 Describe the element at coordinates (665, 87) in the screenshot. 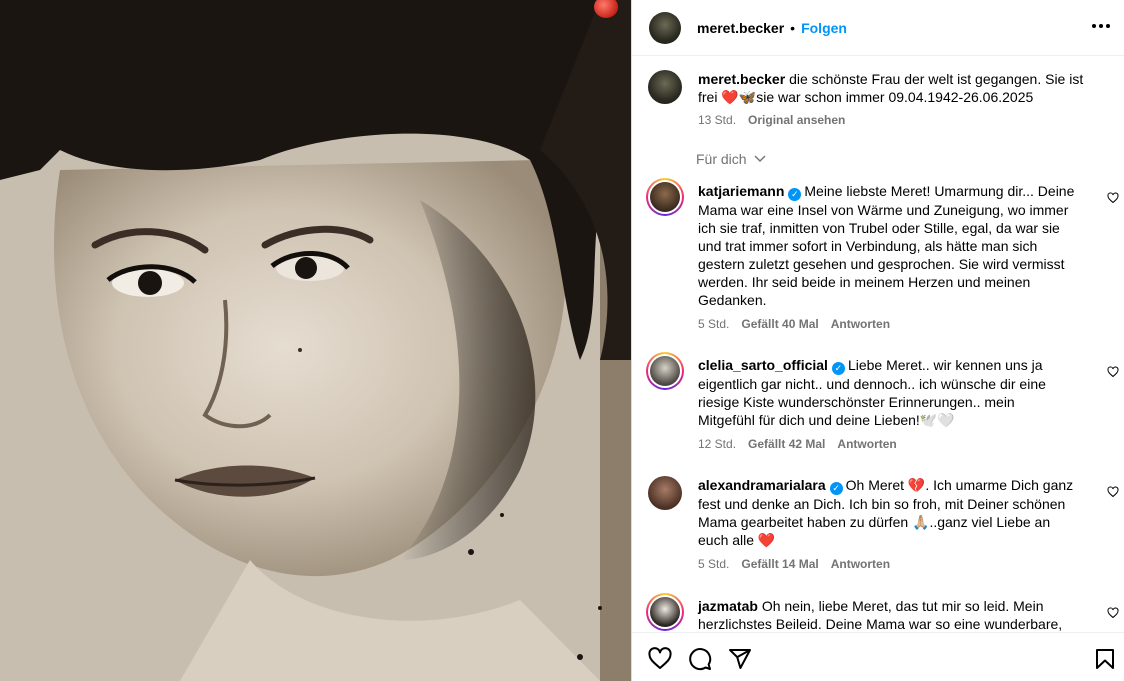

I see `author-avatar-small` at that location.